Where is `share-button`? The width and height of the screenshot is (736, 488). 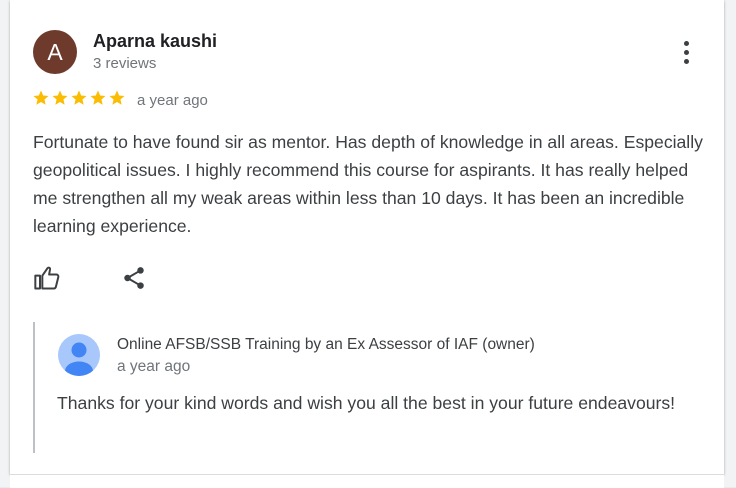 share-button is located at coordinates (134, 278).